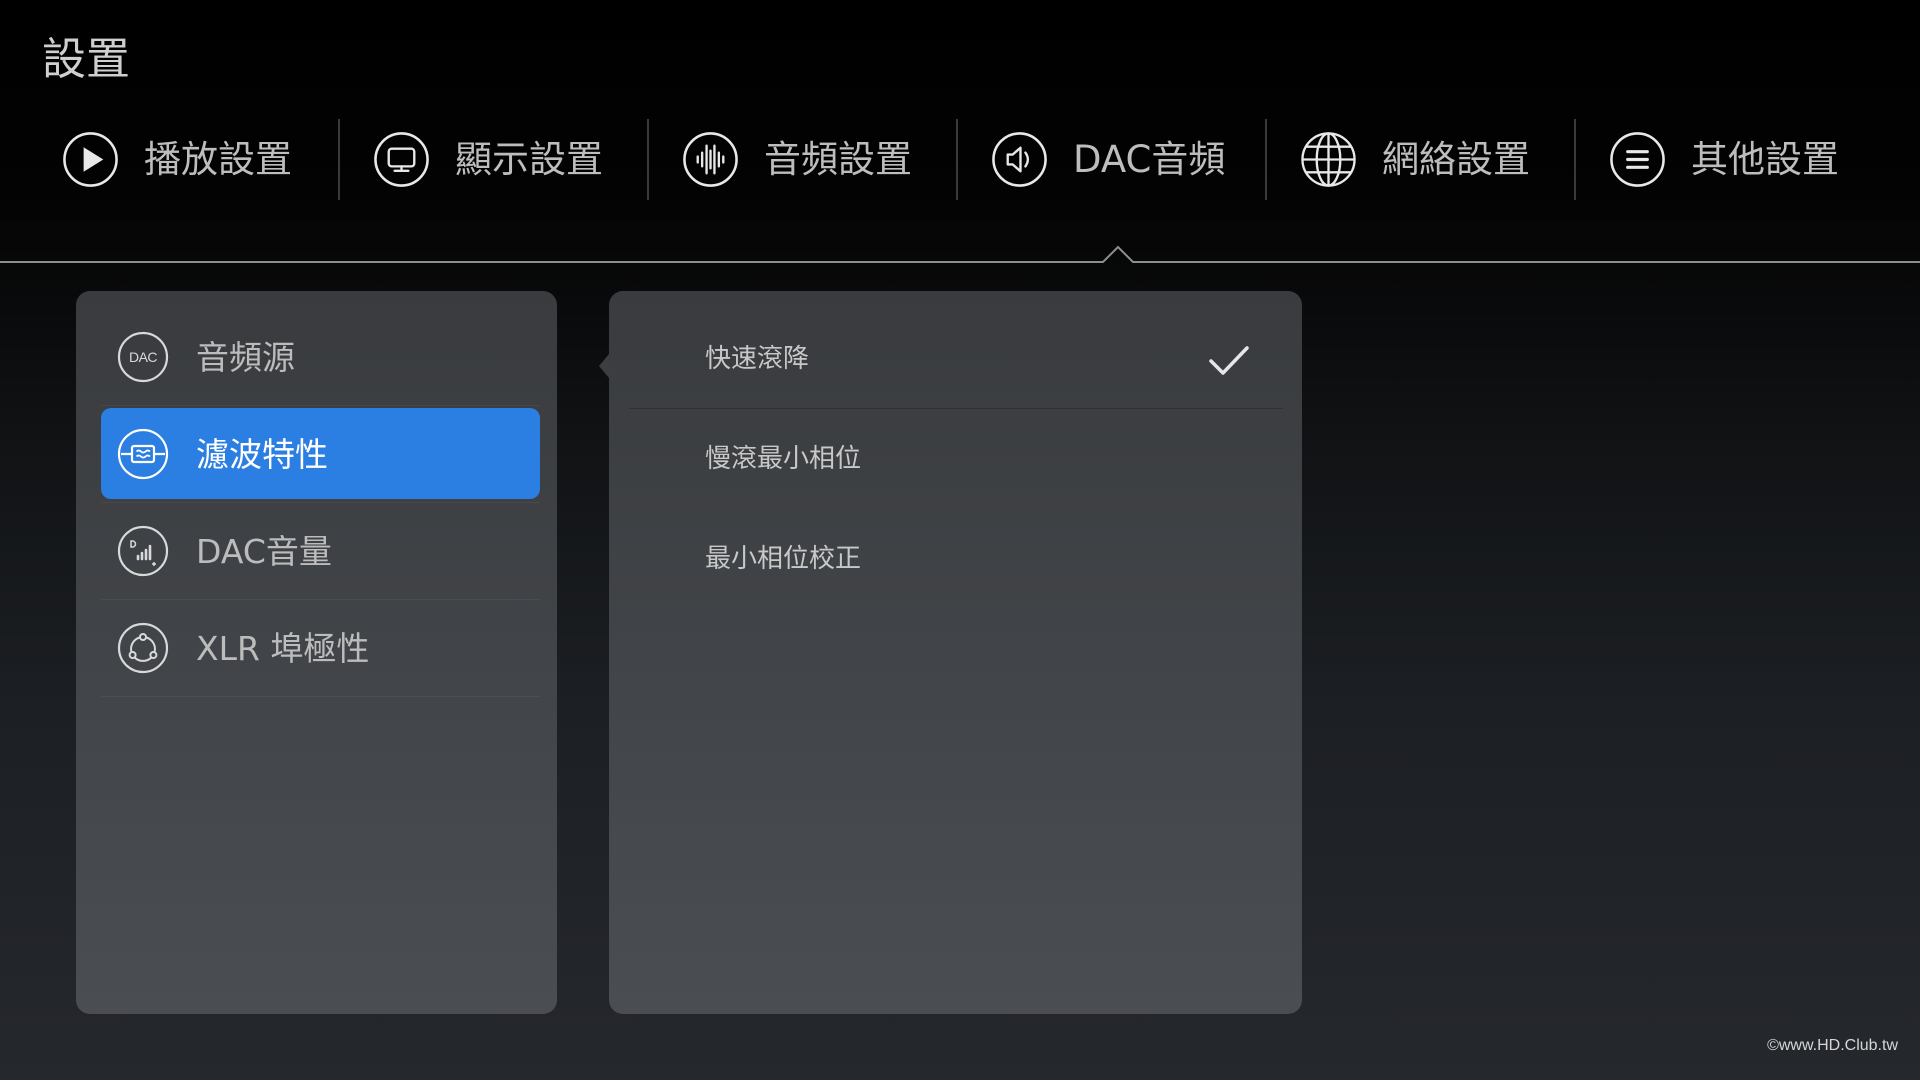 This screenshot has width=1920, height=1080. I want to click on menu-list: DAC 音頻源 濾波特性 DAC音量 XLR 埠極性, so click(316, 503).